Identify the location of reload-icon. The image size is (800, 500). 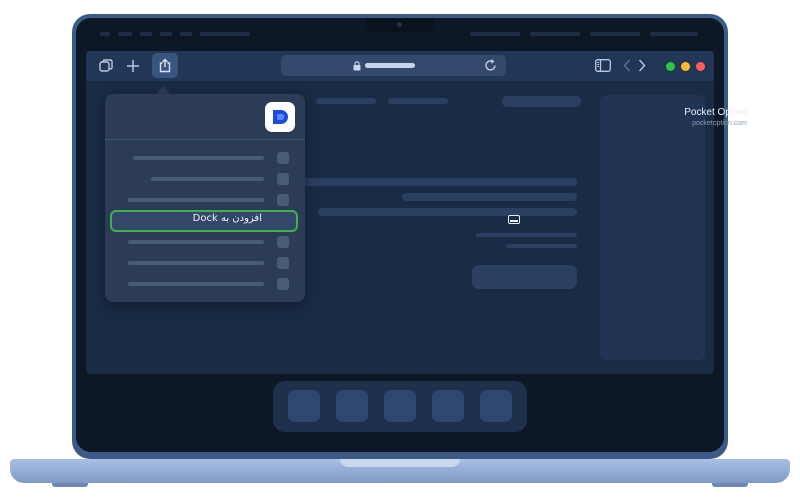
(490, 65).